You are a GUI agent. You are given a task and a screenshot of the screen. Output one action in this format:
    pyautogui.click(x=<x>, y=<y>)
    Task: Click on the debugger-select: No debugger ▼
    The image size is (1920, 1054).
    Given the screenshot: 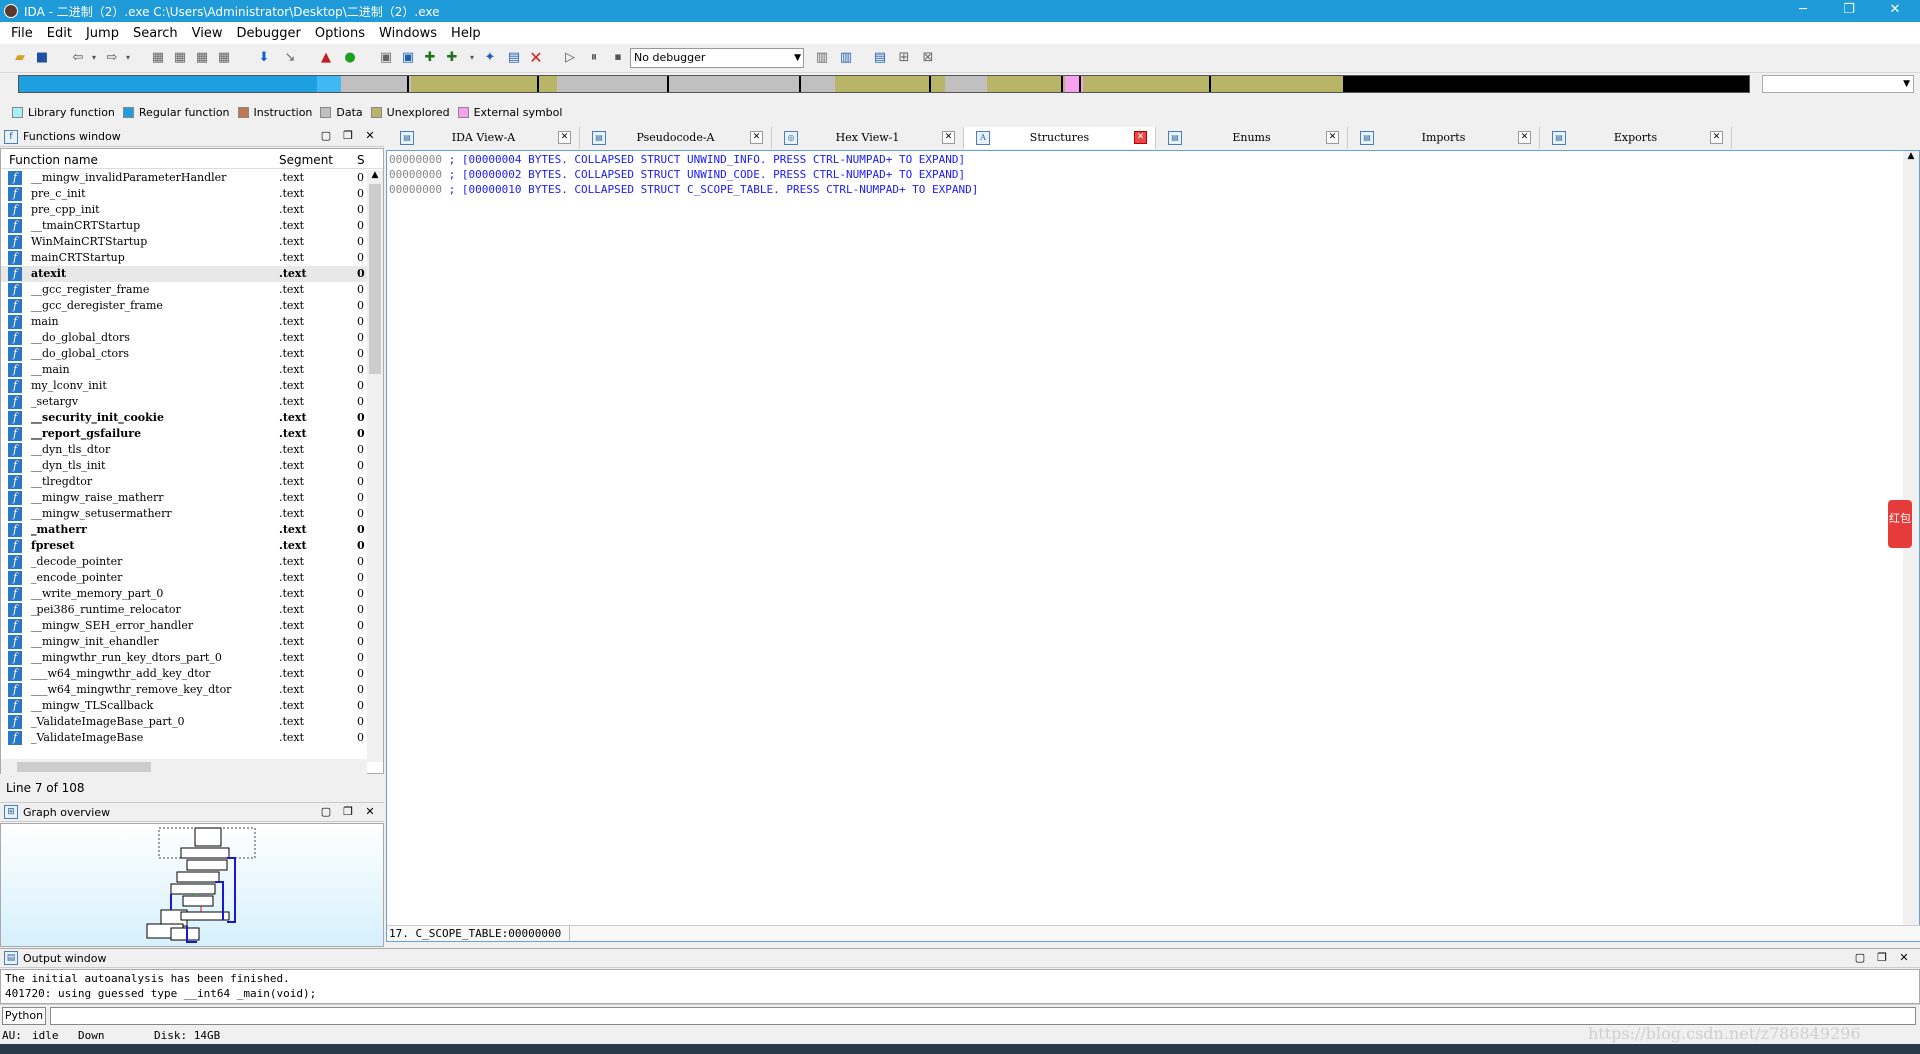 What is the action you would take?
    pyautogui.click(x=717, y=58)
    